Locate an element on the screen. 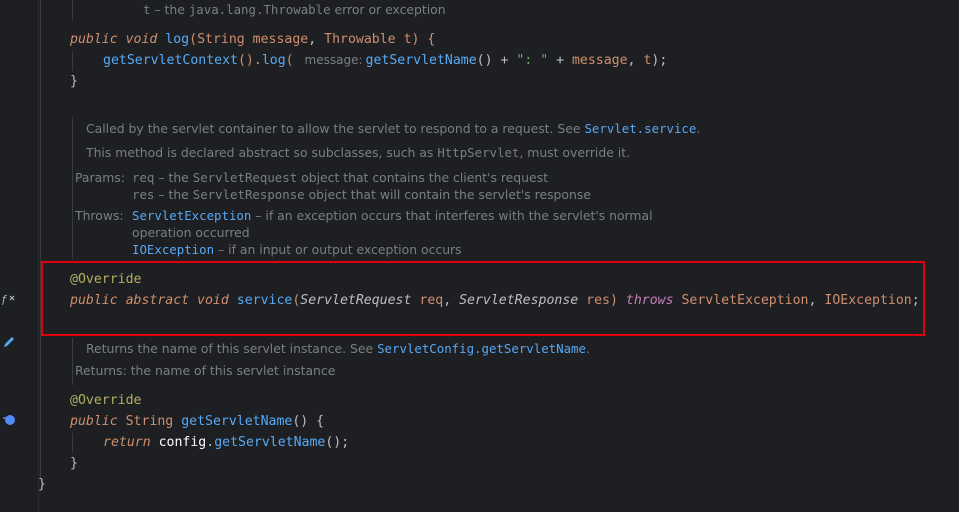 This screenshot has width=959, height=512. doc-link: ServletConfig.getServletName is located at coordinates (481, 348).